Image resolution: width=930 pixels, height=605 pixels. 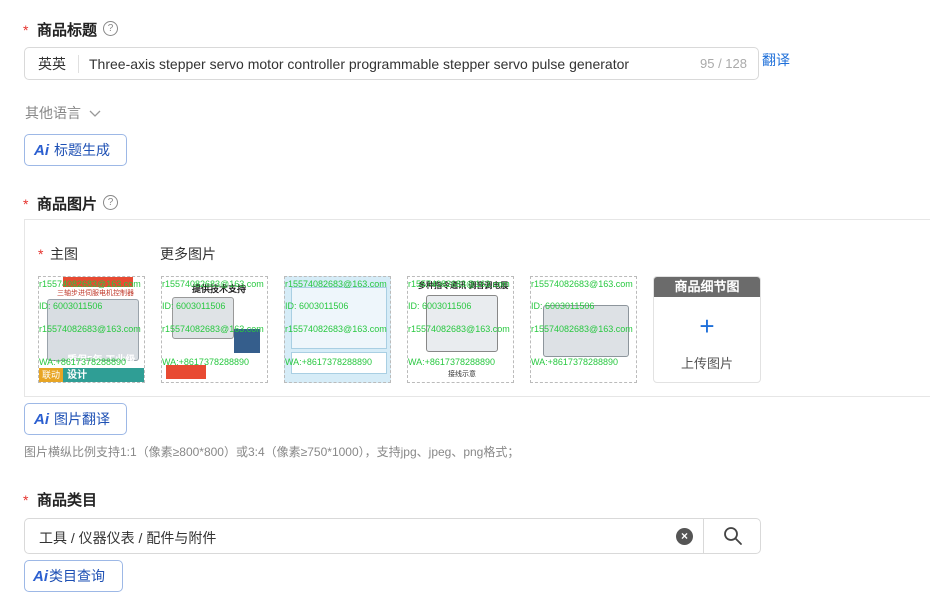 I want to click on ai-title-generate-button: Ai 标题生成, so click(x=75, y=150).